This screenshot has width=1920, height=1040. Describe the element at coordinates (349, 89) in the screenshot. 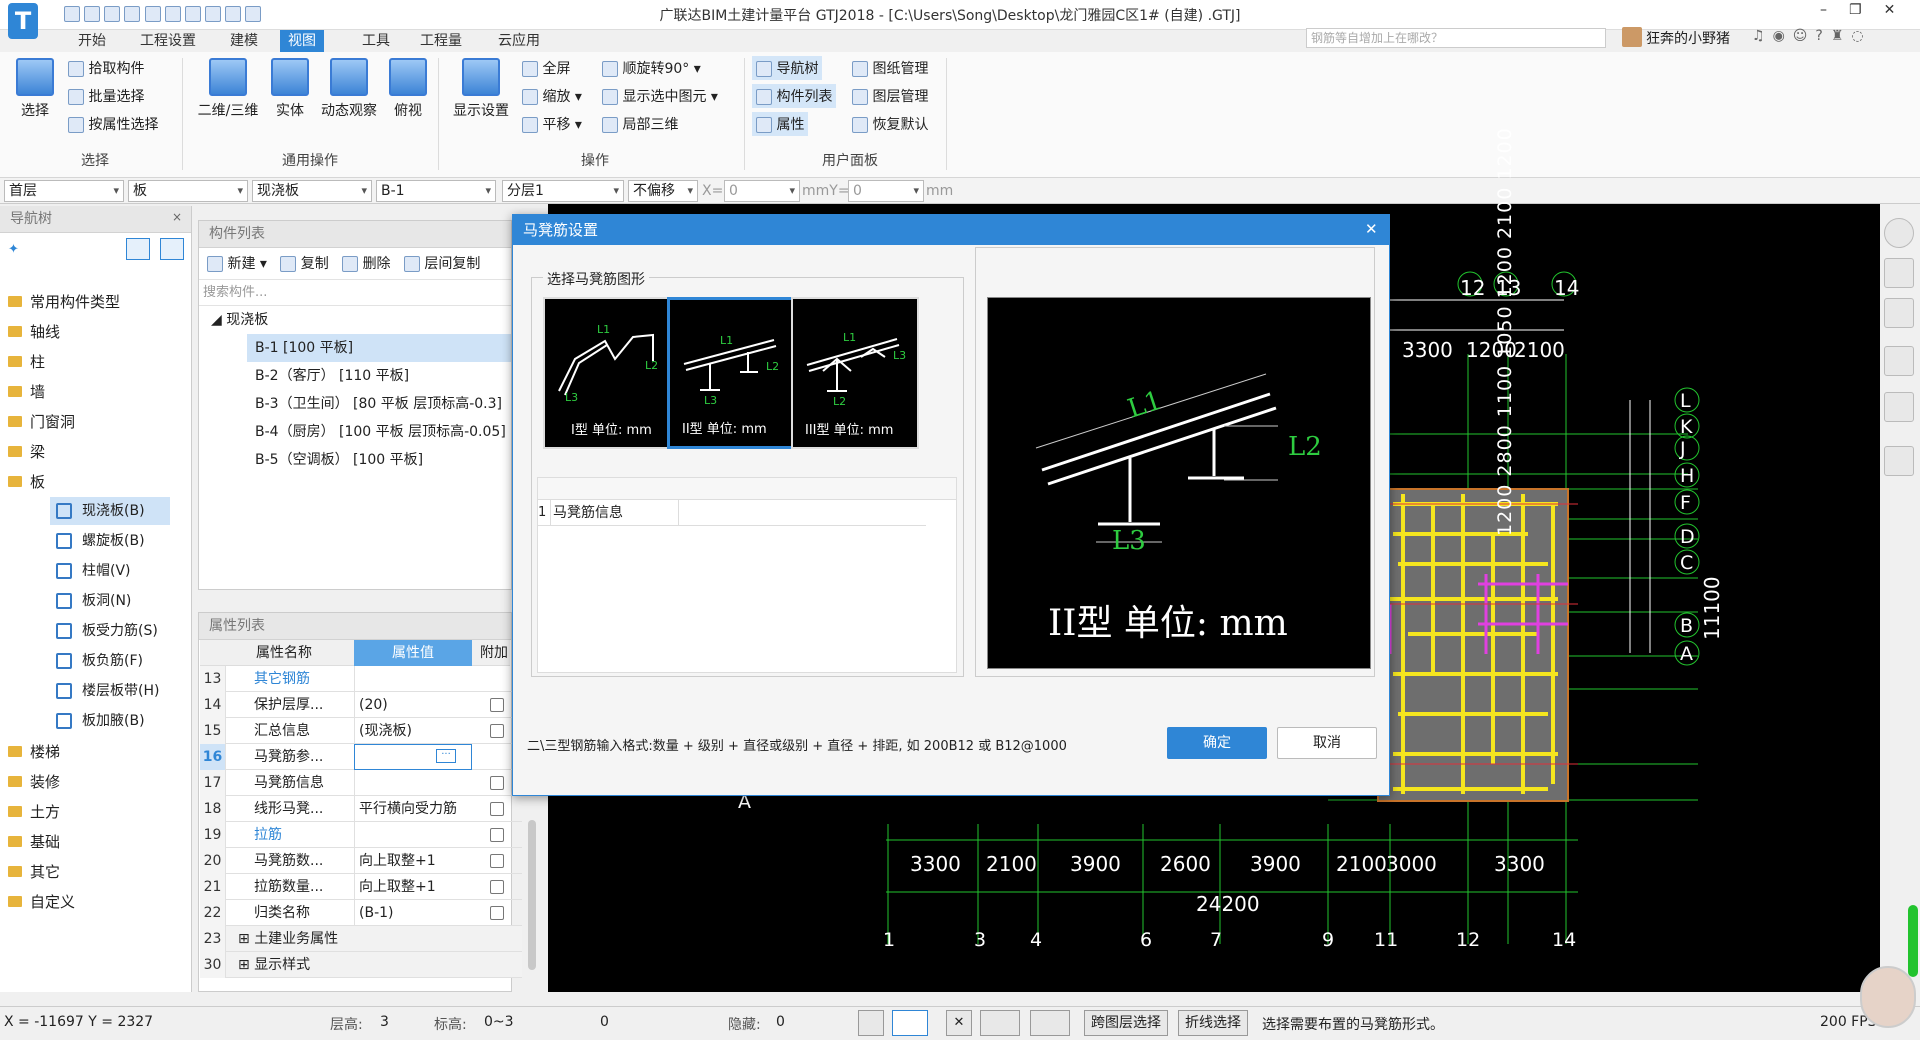

I see `dynamic-view-button: 动态观察` at that location.